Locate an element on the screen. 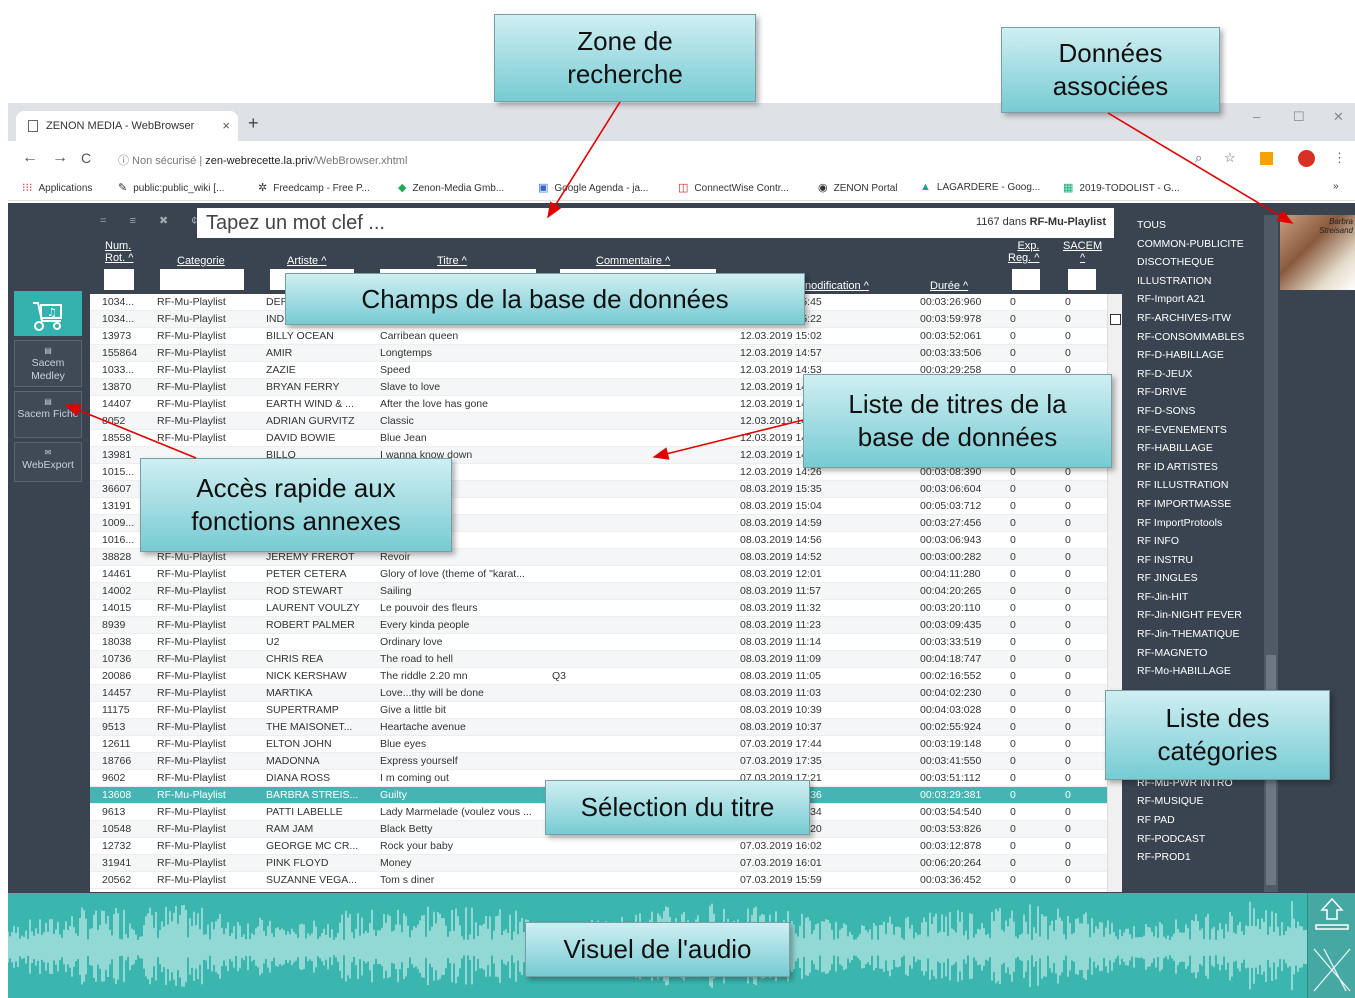  category-item: RF-Mo-HABILLAGE is located at coordinates (1193, 670).